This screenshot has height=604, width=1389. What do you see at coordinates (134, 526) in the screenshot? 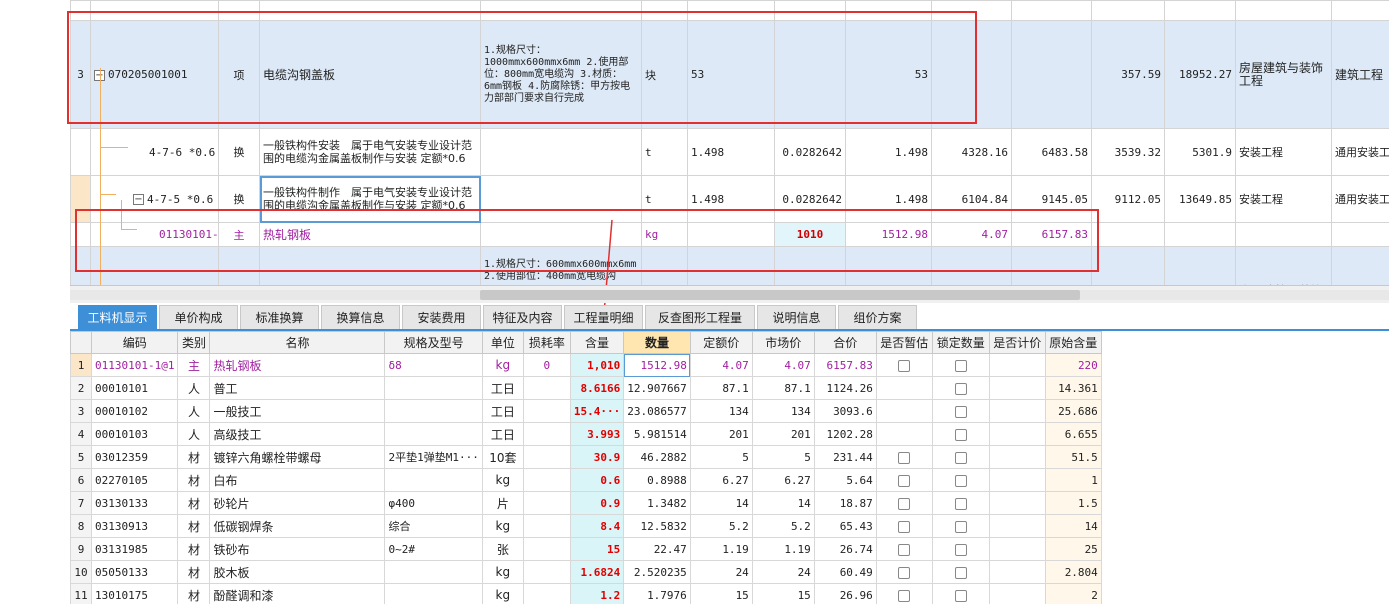
I see `code-cell: 03130913` at bounding box center [134, 526].